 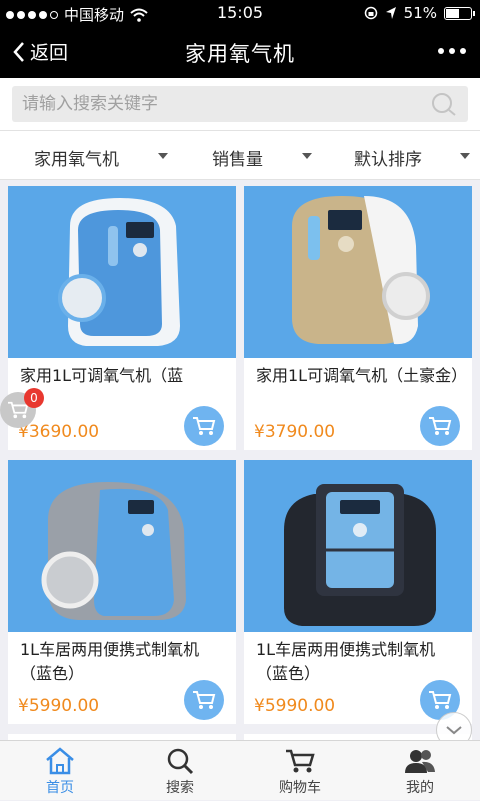 What do you see at coordinates (76, 160) in the screenshot?
I see `filter-category-label: 家用氧气机` at bounding box center [76, 160].